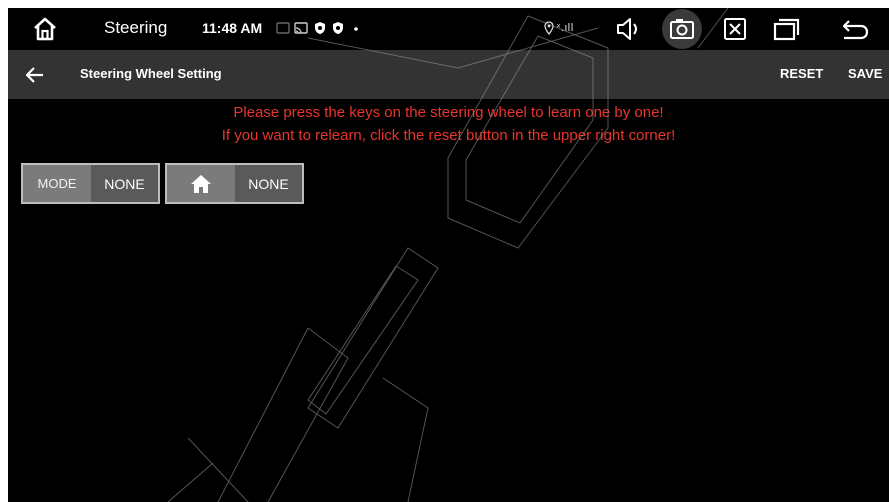 The height and width of the screenshot is (502, 889). What do you see at coordinates (268, 183) in the screenshot?
I see `key-home-assigned: NONE` at bounding box center [268, 183].